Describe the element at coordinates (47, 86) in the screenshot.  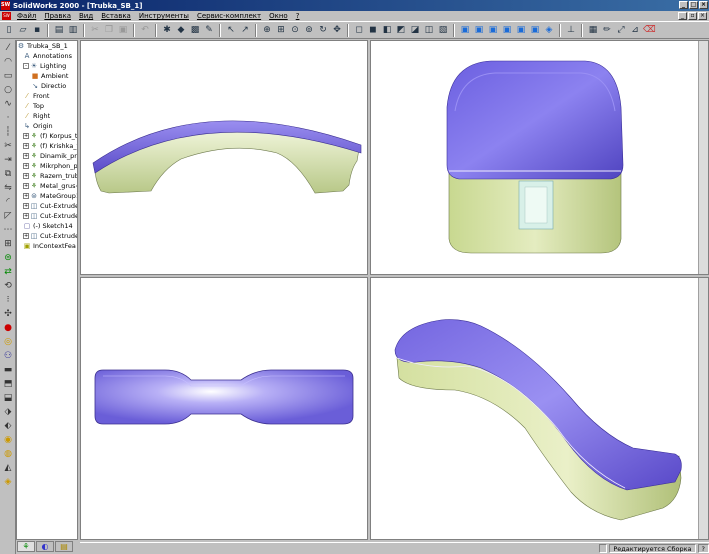
I see `tree-item: ↘ Directio` at that location.